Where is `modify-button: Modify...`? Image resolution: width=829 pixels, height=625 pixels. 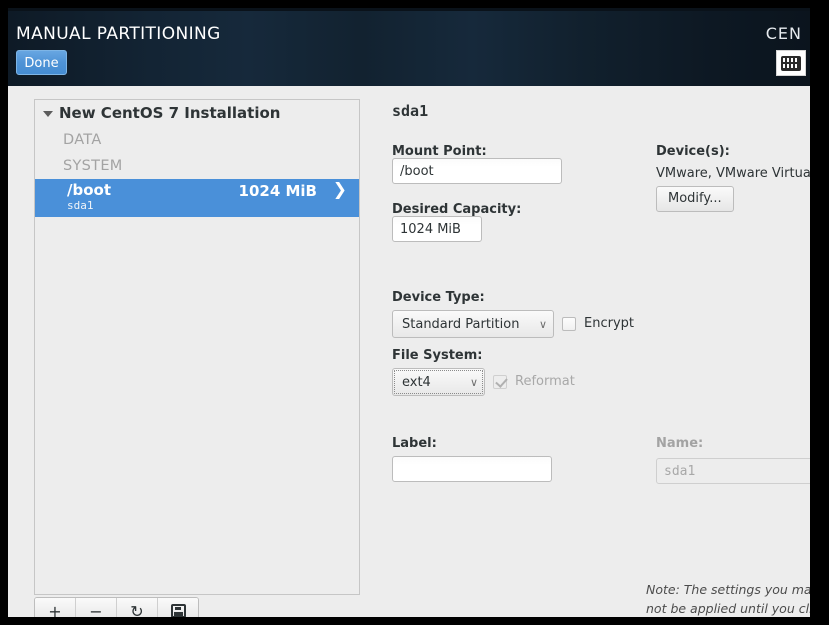
modify-button: Modify... is located at coordinates (695, 199).